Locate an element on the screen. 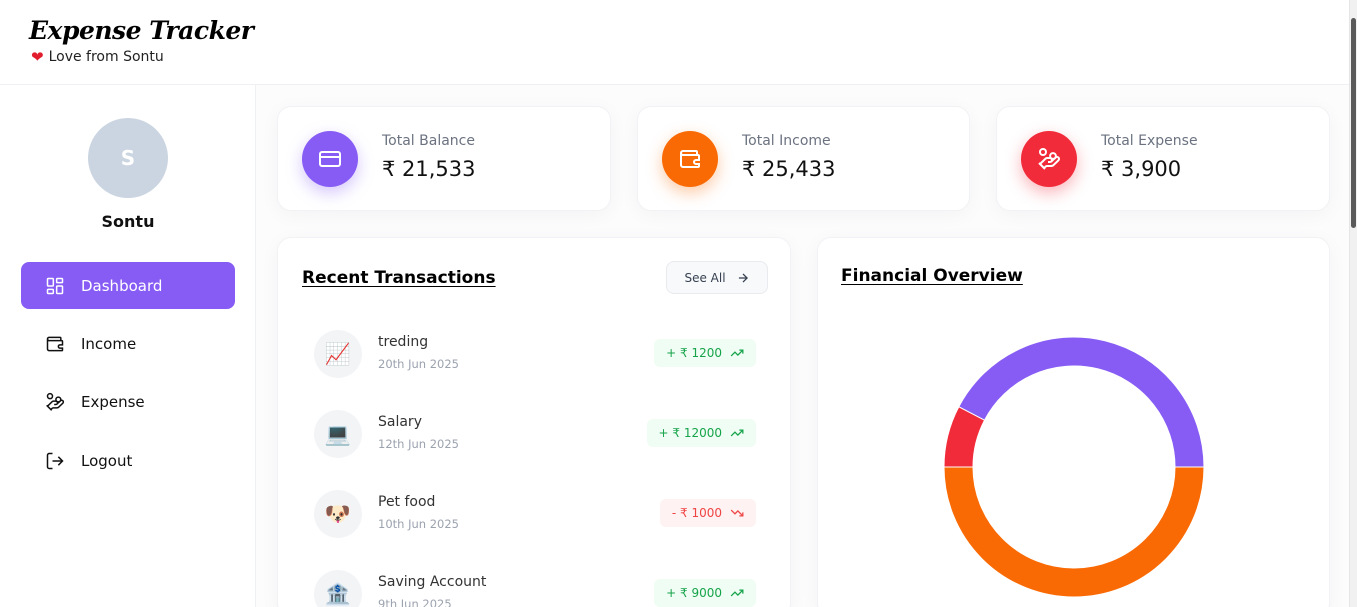 The width and height of the screenshot is (1357, 607). laptop-emoji-icon: 💻 is located at coordinates (338, 434).